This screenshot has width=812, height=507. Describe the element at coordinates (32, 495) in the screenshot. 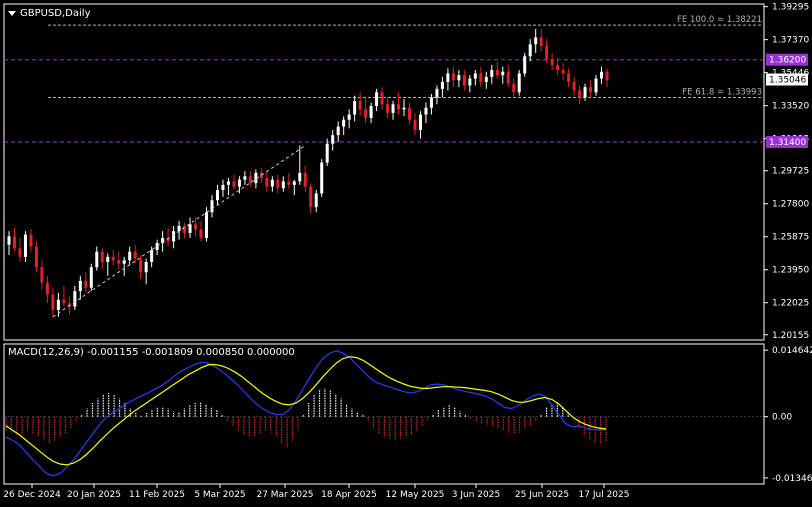

I see `date-axis-label: 26 Dec 2024` at that location.